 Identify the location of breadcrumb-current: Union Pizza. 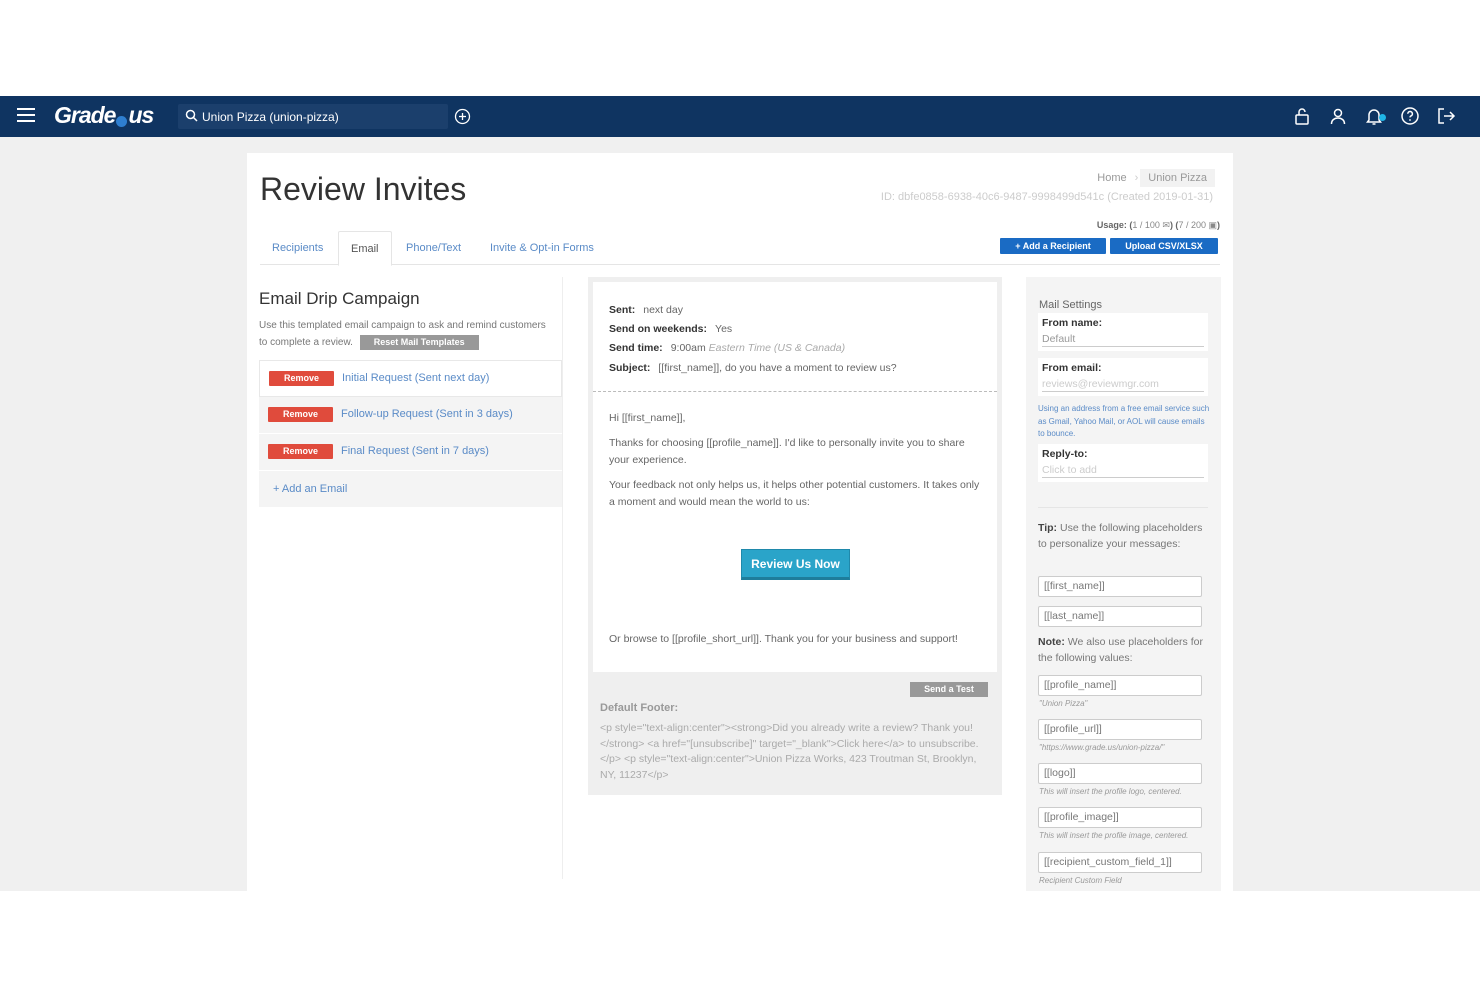
(1177, 178).